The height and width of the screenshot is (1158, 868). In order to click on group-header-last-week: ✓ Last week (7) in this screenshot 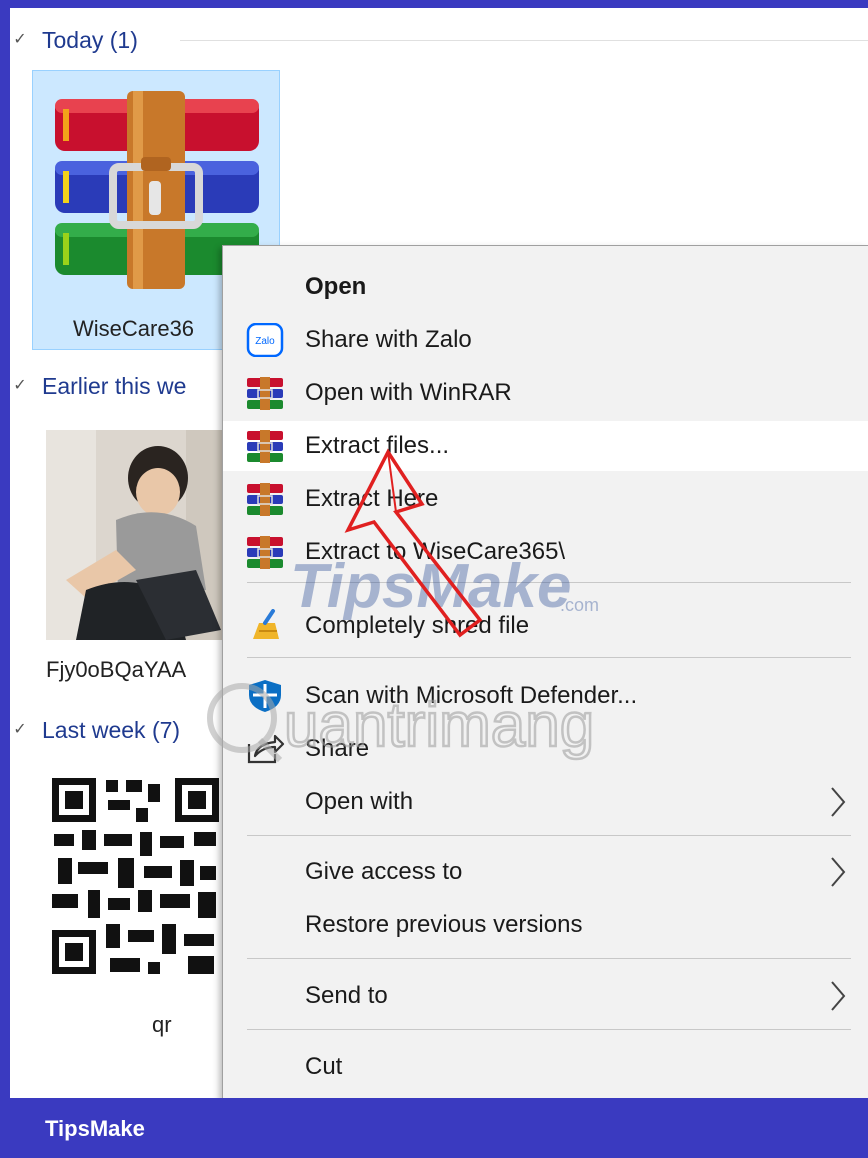, I will do `click(95, 730)`.